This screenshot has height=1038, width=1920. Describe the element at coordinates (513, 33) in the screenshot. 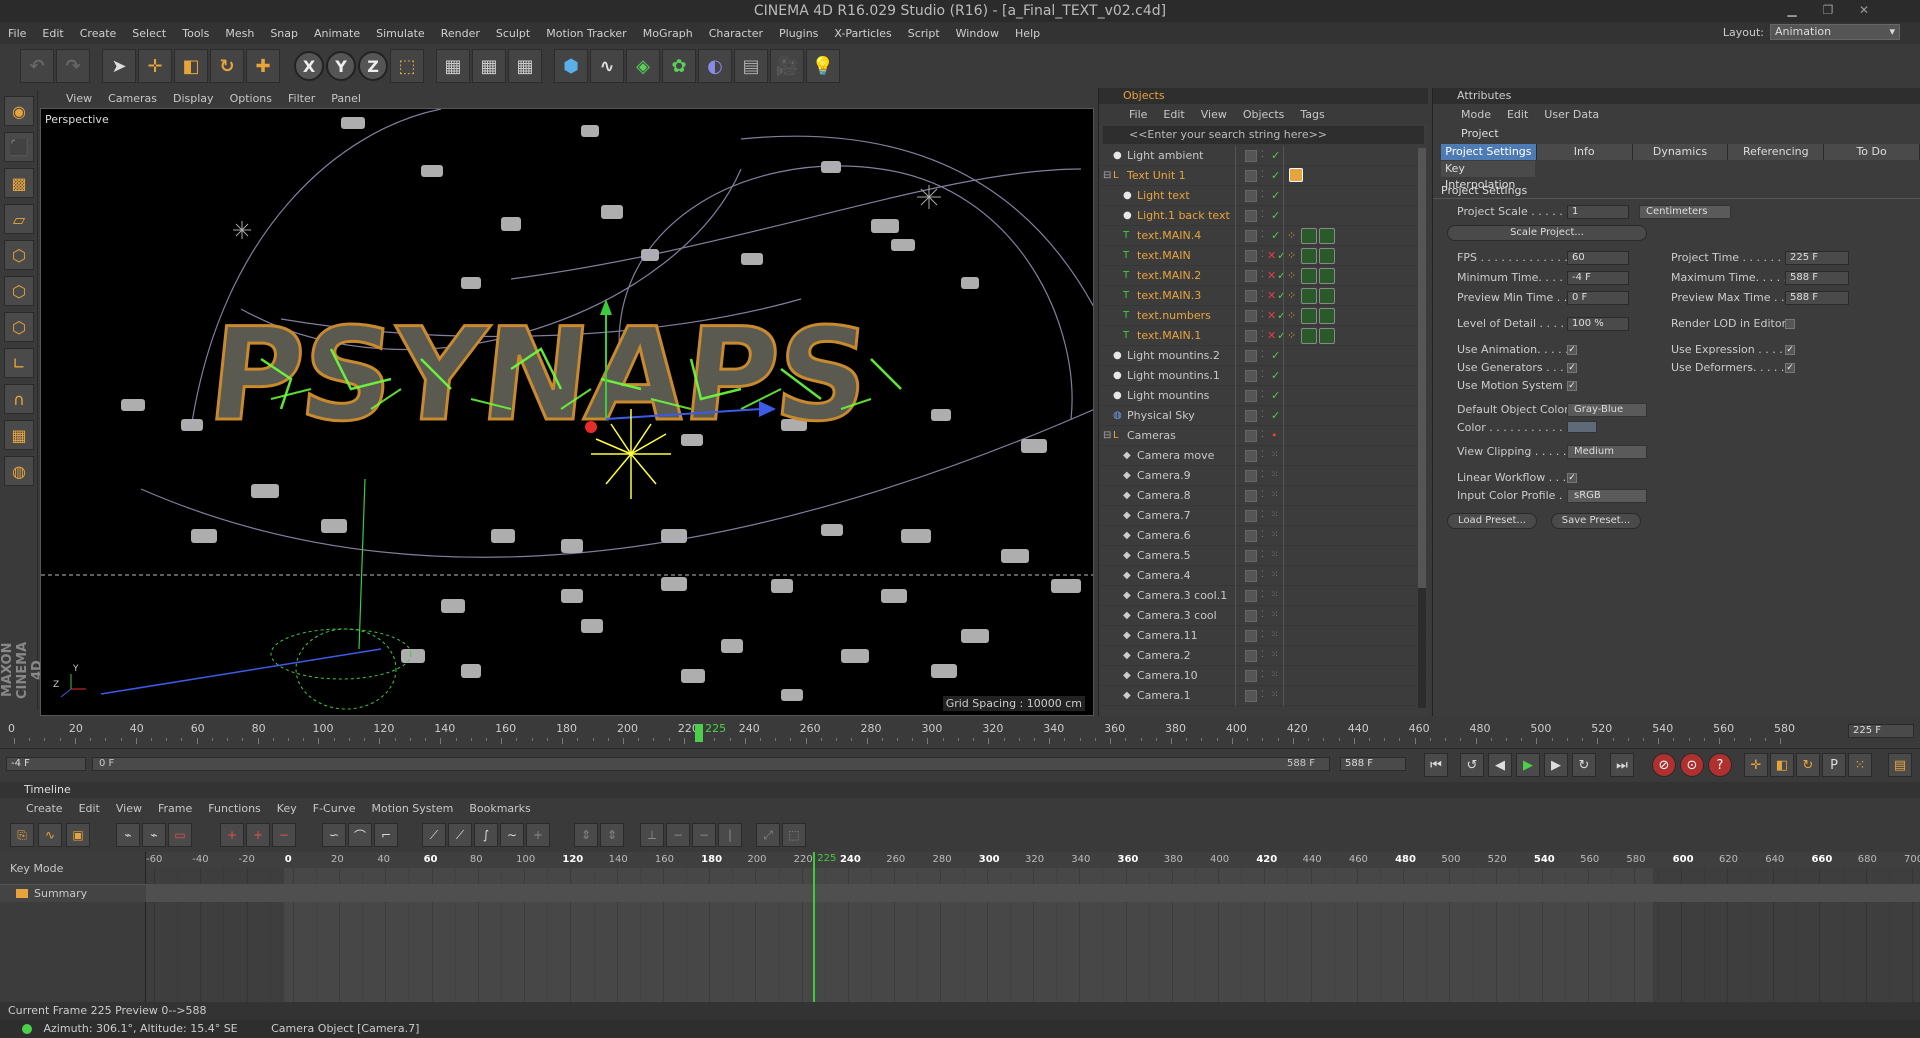

I see `menu-sculpt: Sculpt` at that location.